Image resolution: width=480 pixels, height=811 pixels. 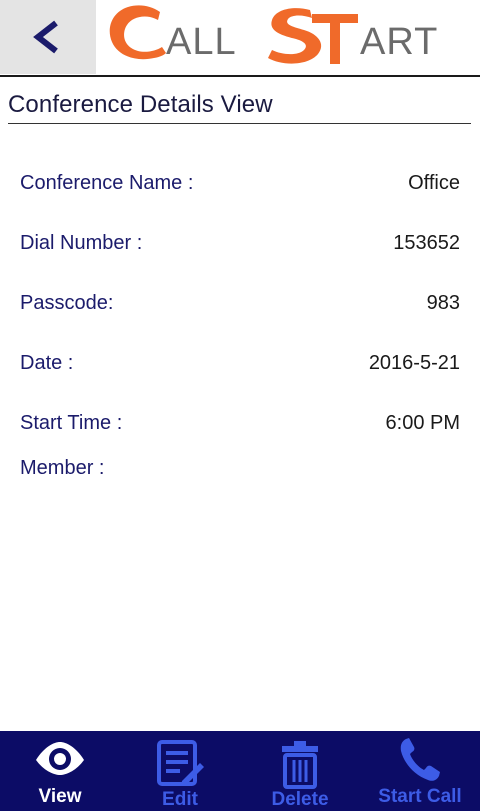 I want to click on date-label: Date :, so click(x=47, y=363).